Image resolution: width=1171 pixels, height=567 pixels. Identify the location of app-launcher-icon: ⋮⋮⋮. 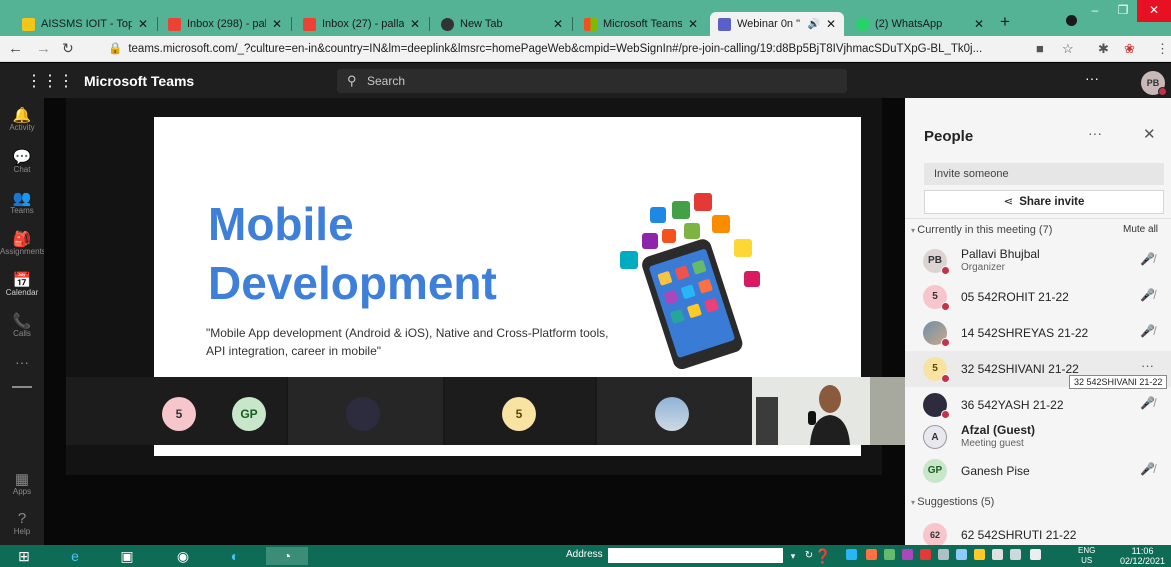
(50, 81).